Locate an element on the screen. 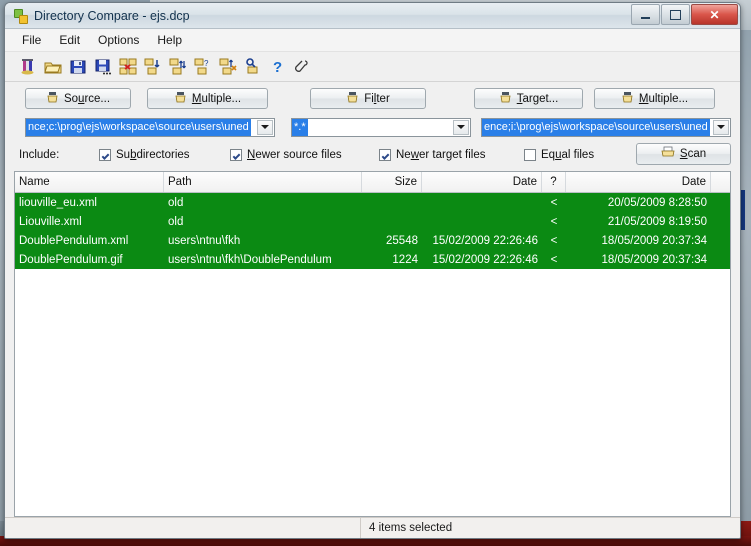 This screenshot has width=751, height=546. cell-name: Liouville.xml is located at coordinates (50, 221).